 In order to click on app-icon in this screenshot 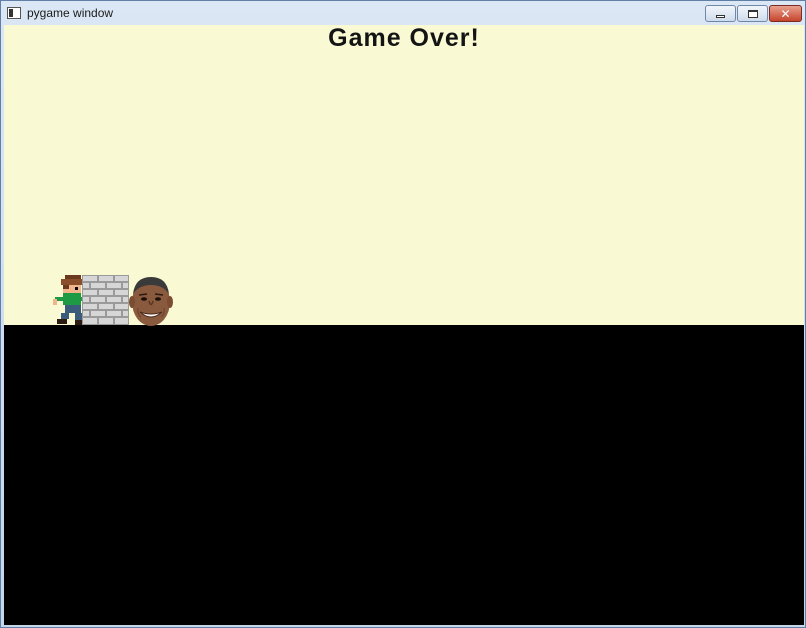, I will do `click(14, 13)`.